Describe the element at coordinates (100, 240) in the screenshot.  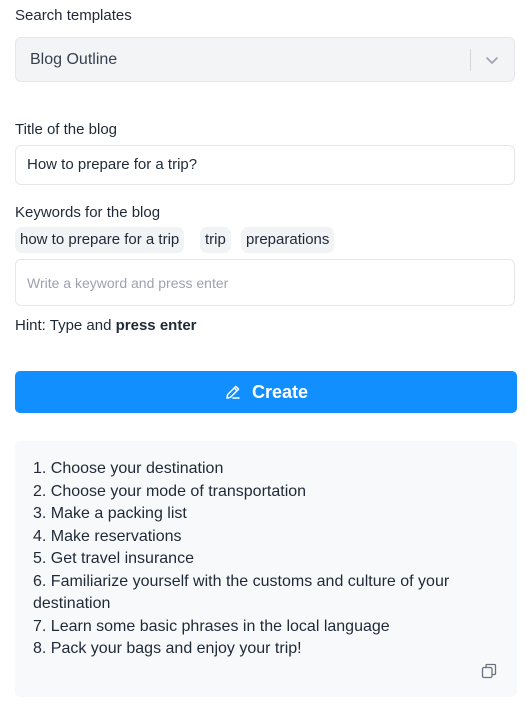
I see `keyword-tag: how to prepare for a trip` at that location.